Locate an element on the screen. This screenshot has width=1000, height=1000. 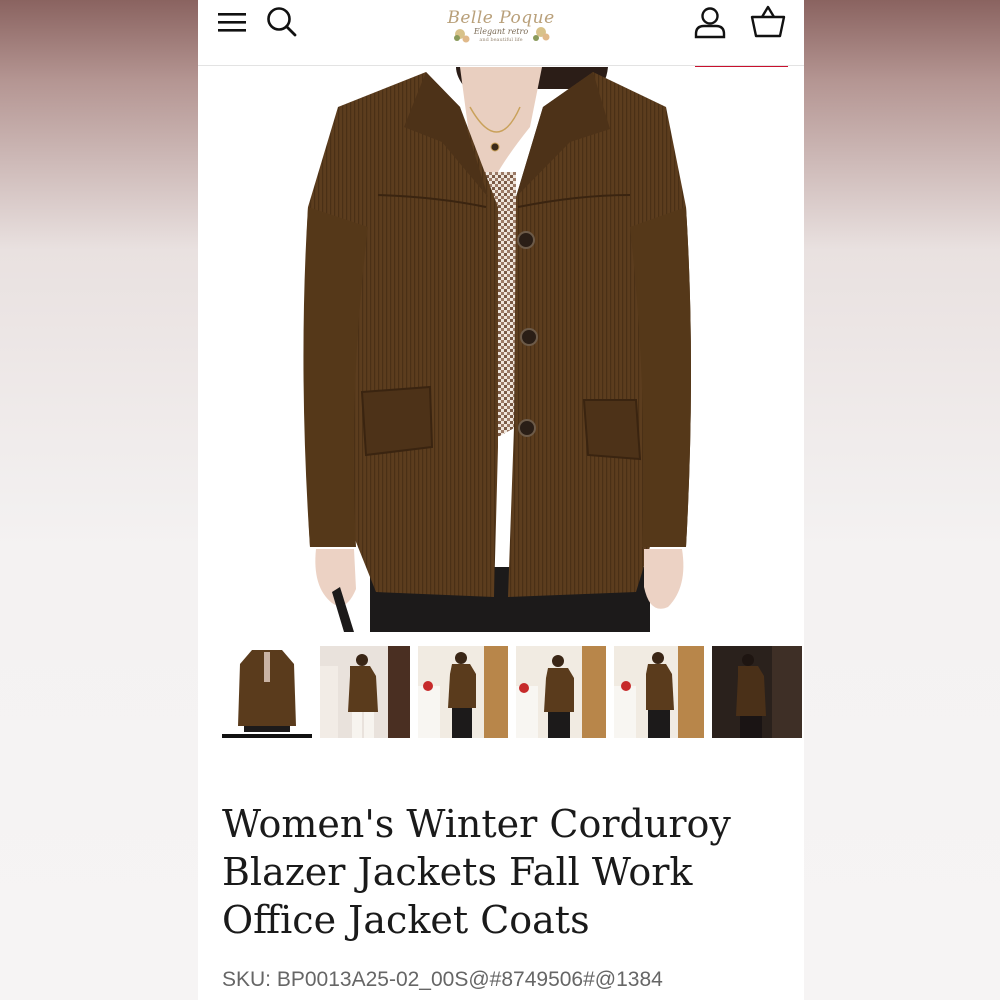
account-button is located at coordinates (710, 22).